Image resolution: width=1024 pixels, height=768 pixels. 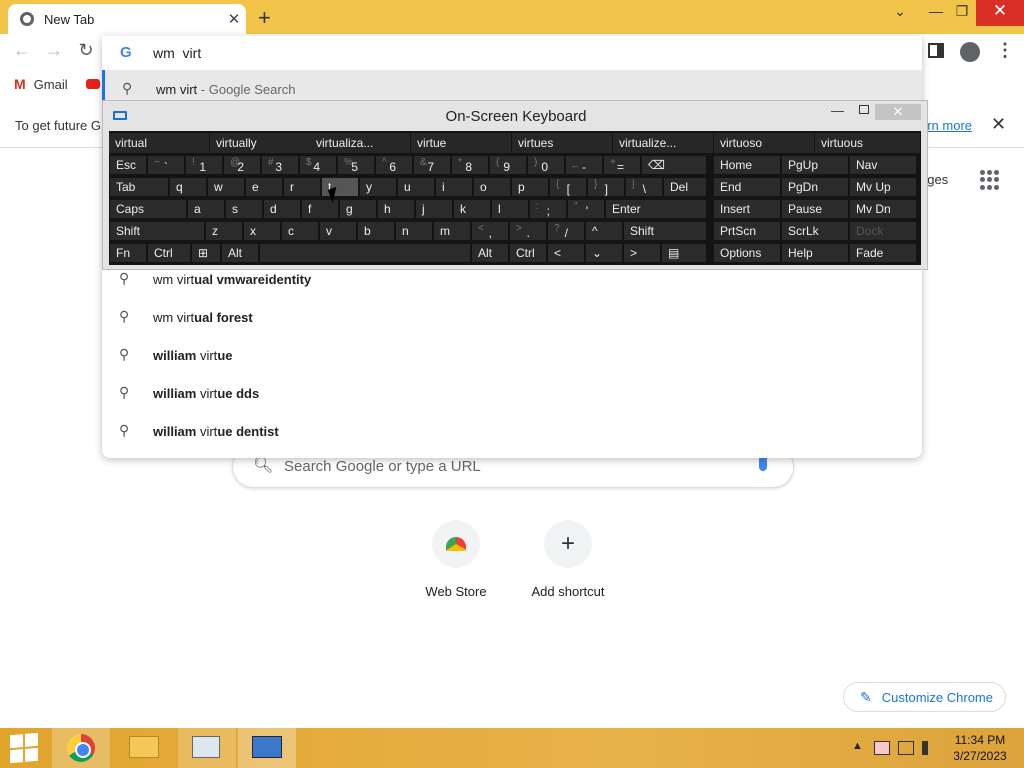 I want to click on prediction-1: virtually, so click(x=260, y=143).